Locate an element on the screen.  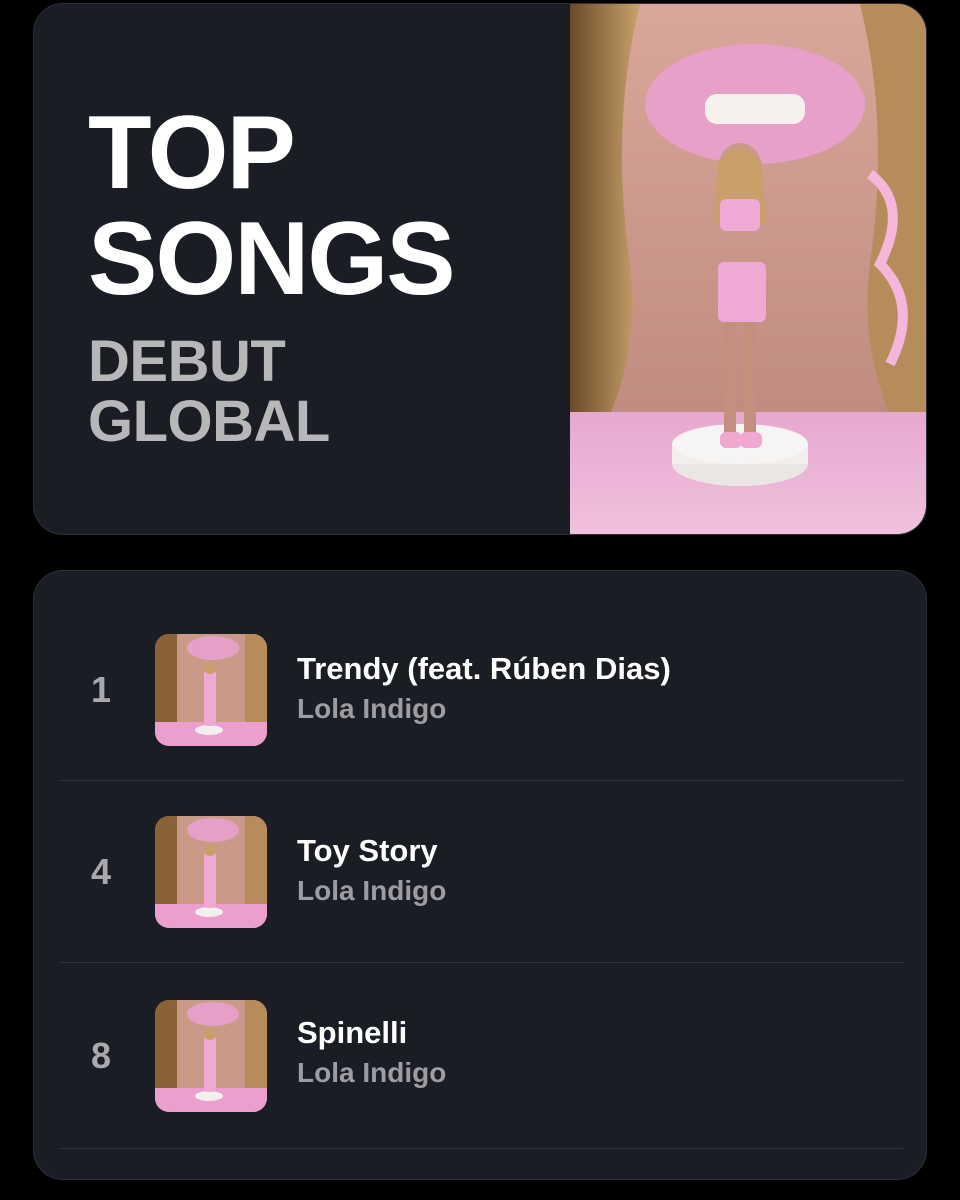
list-item: 4 Toy Story Lola Indigo is located at coordinates (481, 872).